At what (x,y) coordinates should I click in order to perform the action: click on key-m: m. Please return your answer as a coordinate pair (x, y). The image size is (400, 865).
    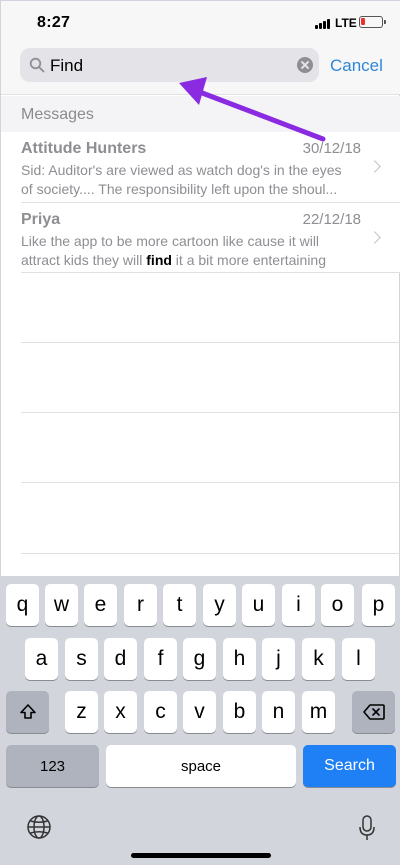
    Looking at the image, I should click on (318, 712).